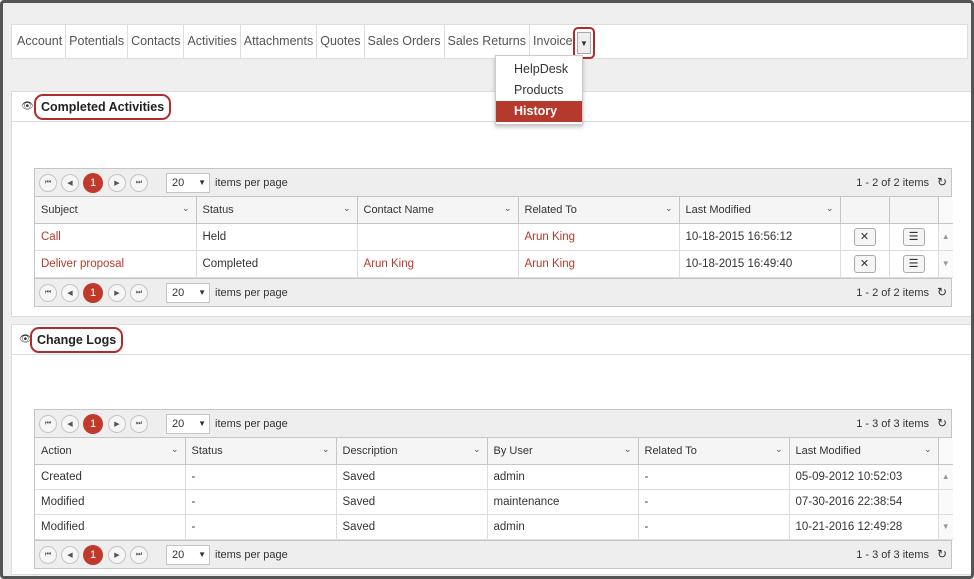  I want to click on tab-account: Account, so click(39, 41).